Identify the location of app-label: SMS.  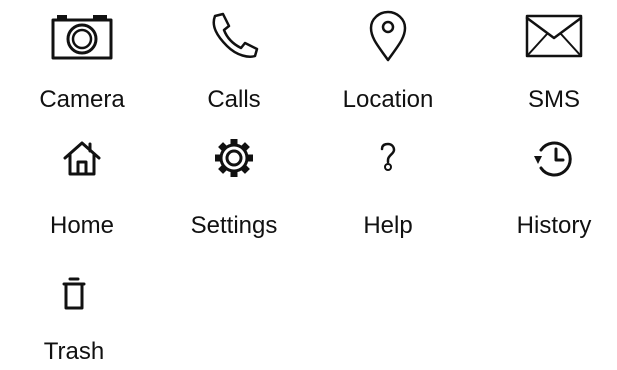
(553, 99).